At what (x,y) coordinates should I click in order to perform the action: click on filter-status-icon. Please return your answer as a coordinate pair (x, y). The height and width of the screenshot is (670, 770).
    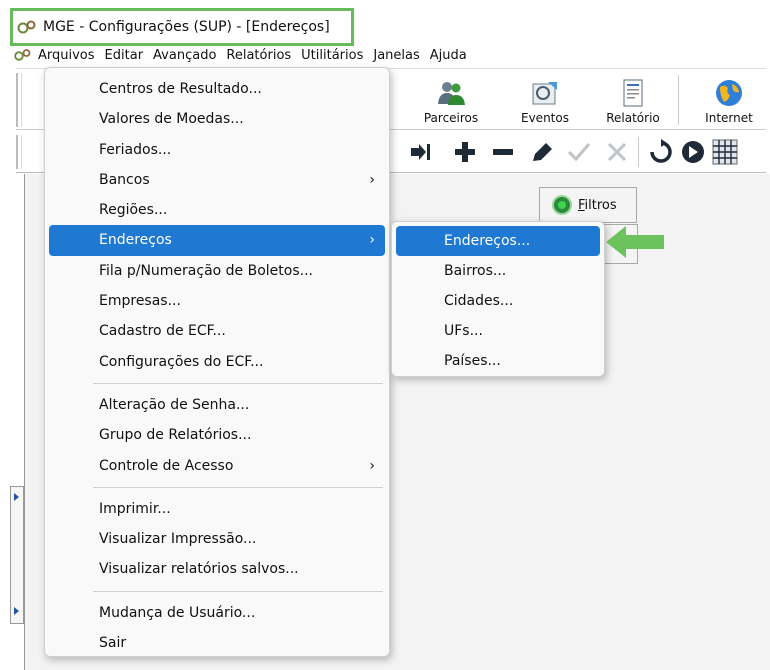
    Looking at the image, I should click on (562, 205).